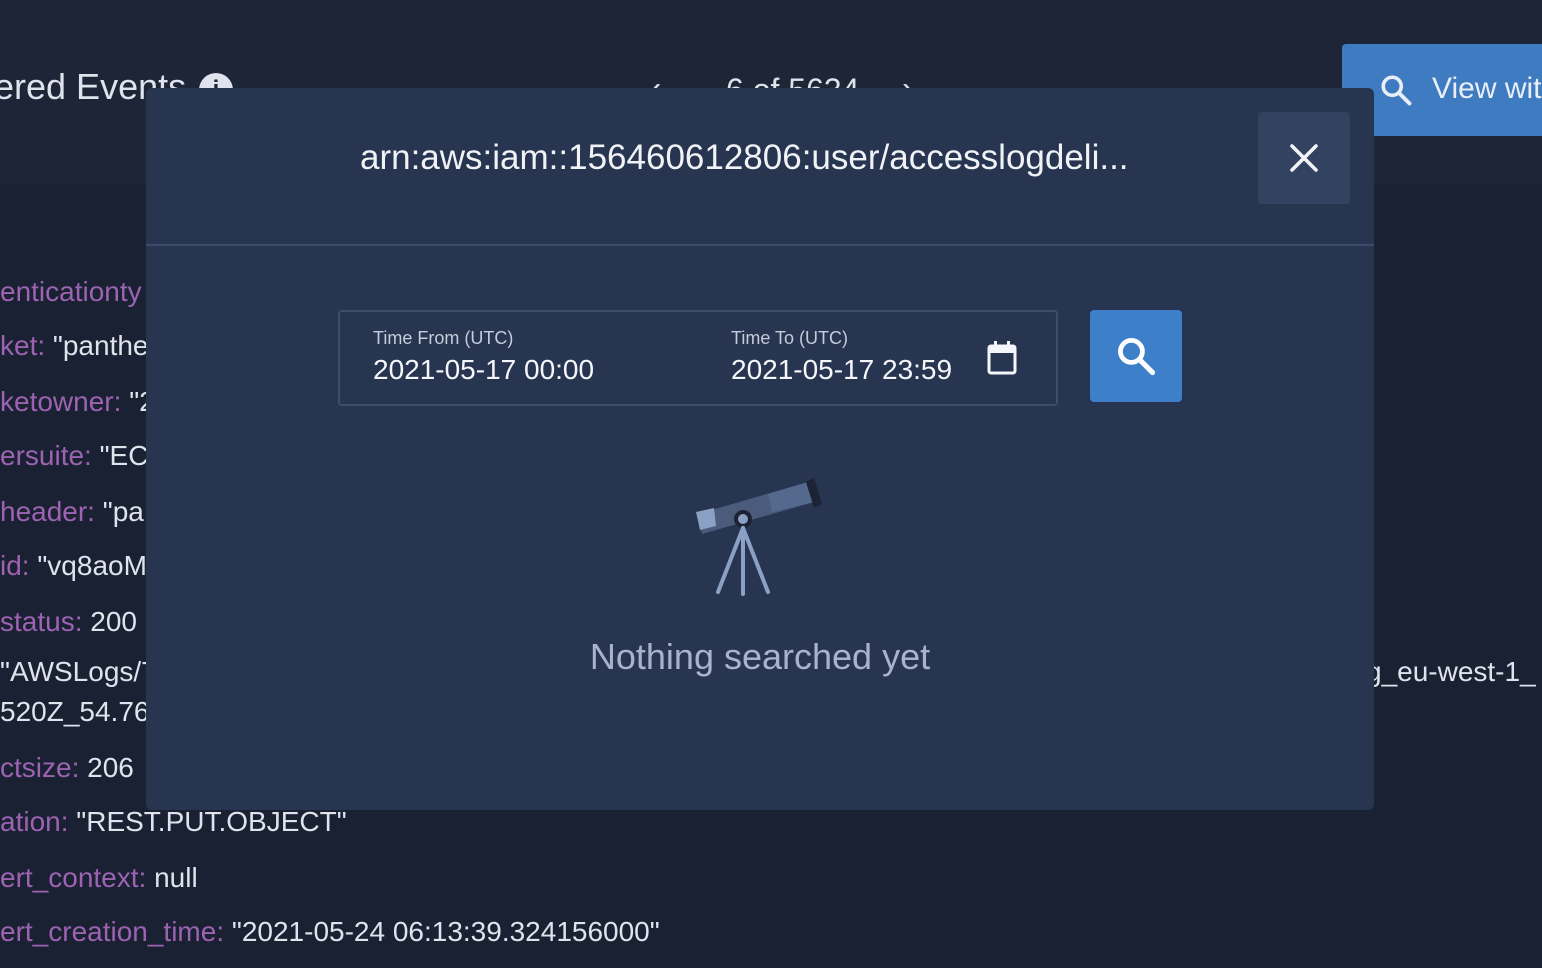  What do you see at coordinates (1451, 671) in the screenshot?
I see `event-field-fragment: g_eu-west-1_` at bounding box center [1451, 671].